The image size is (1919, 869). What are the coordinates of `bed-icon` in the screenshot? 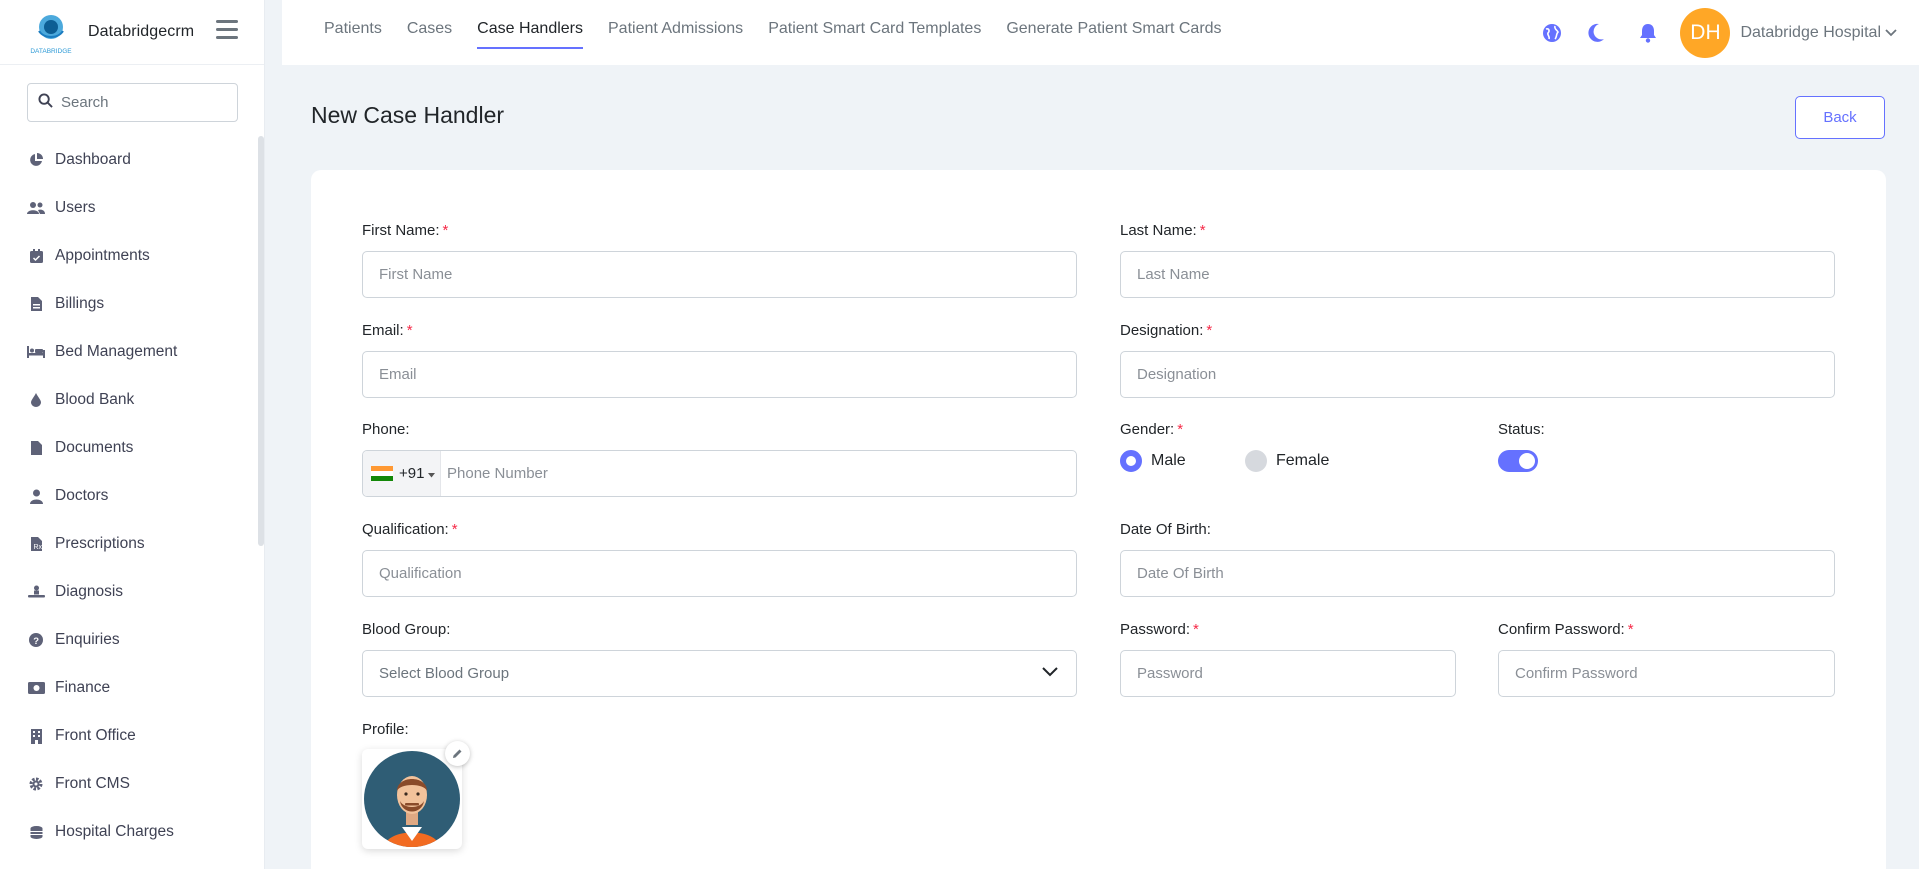 It's located at (36, 352).